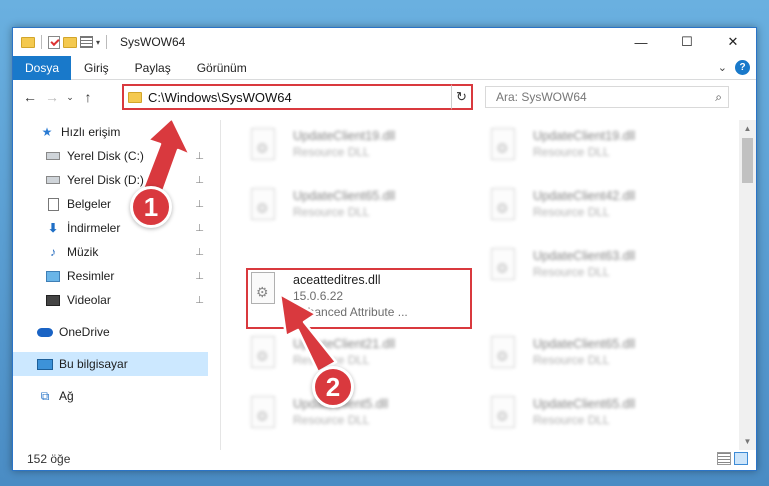 The width and height of the screenshot is (769, 486). What do you see at coordinates (333, 387) in the screenshot?
I see `callout-two: 2` at bounding box center [333, 387].